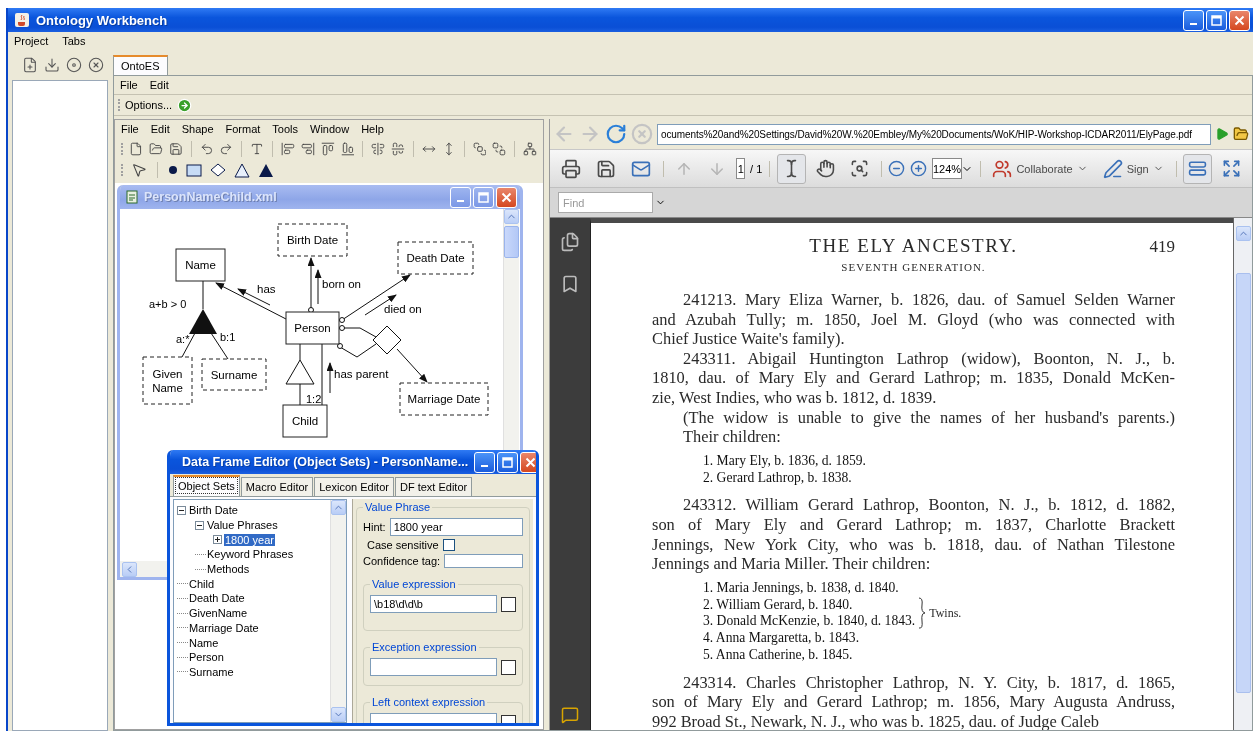 This screenshot has height=731, width=1253. I want to click on tab: DF text Editor, so click(433, 486).